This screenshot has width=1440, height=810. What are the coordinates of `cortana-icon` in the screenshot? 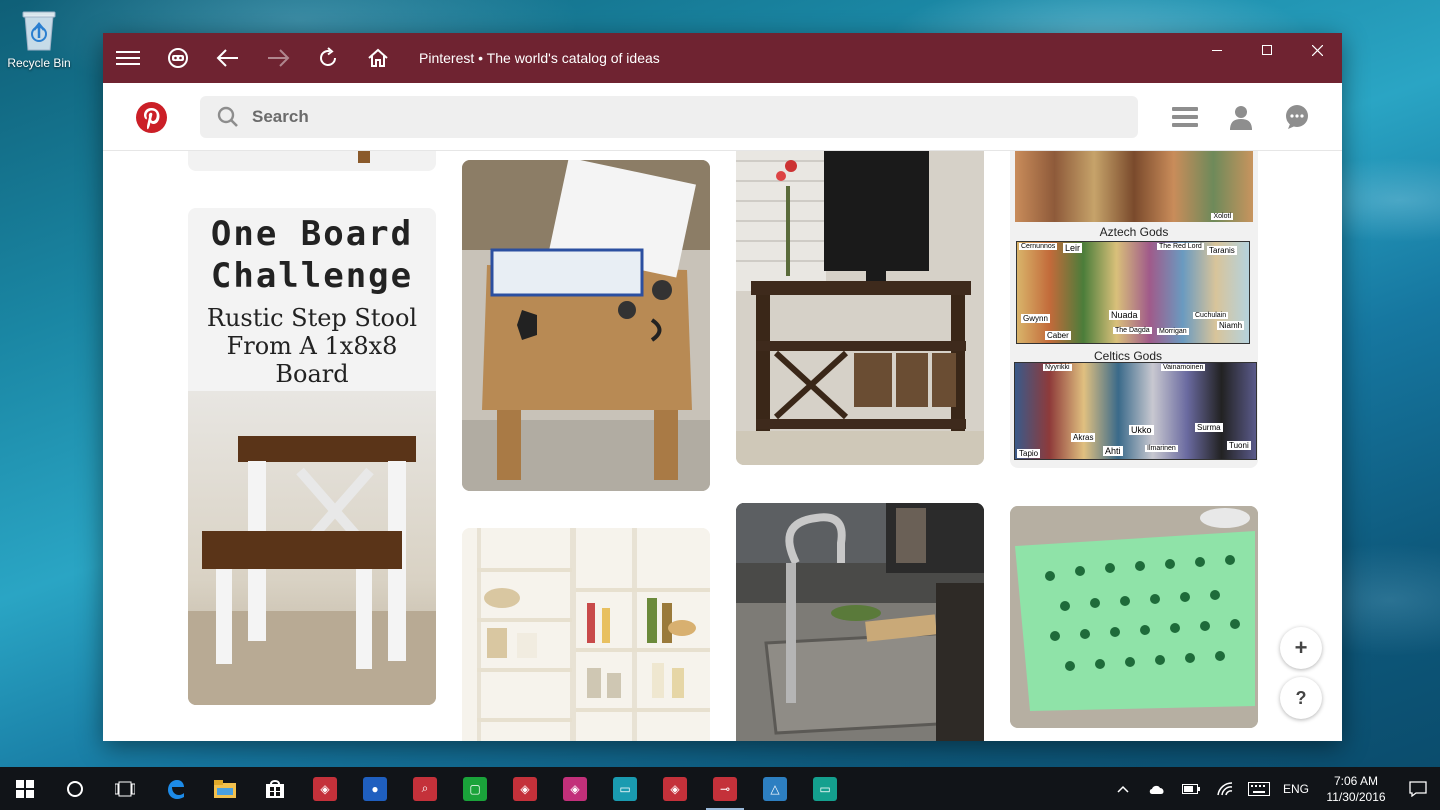 It's located at (75, 788).